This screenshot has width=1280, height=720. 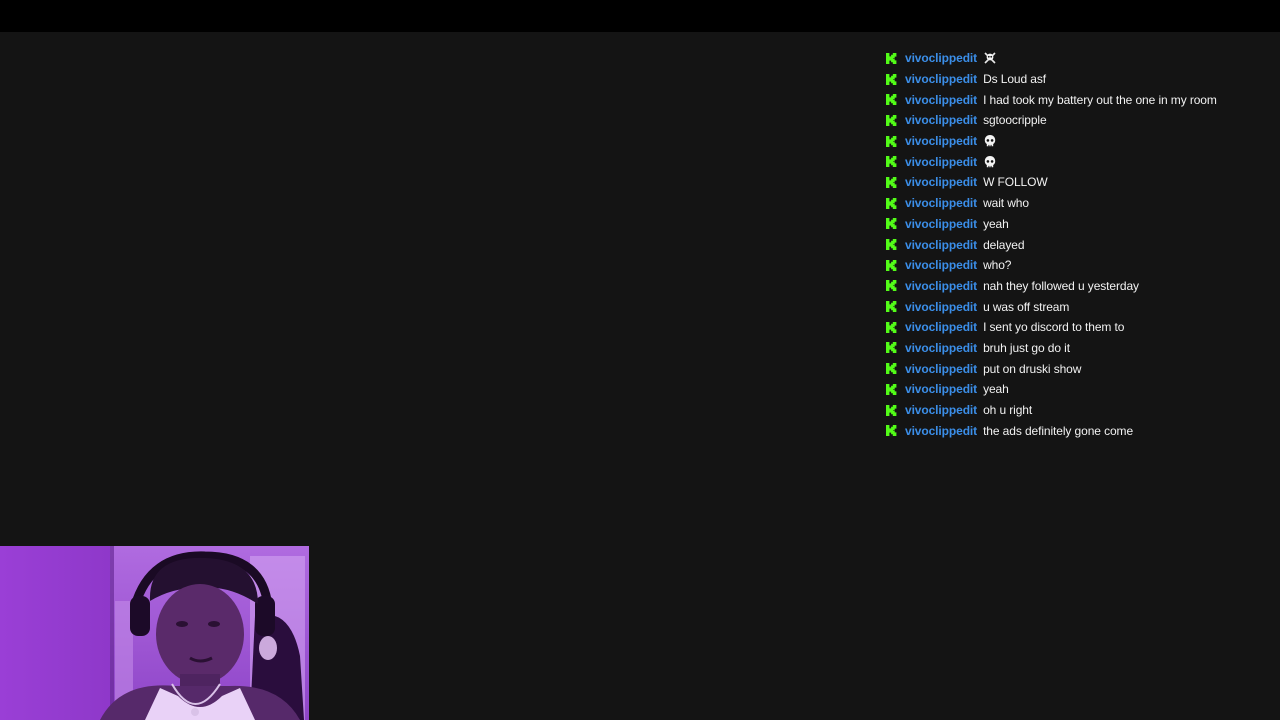 What do you see at coordinates (1081, 120) in the screenshot?
I see `chat-message: vivoclippedit sgtoocripple` at bounding box center [1081, 120].